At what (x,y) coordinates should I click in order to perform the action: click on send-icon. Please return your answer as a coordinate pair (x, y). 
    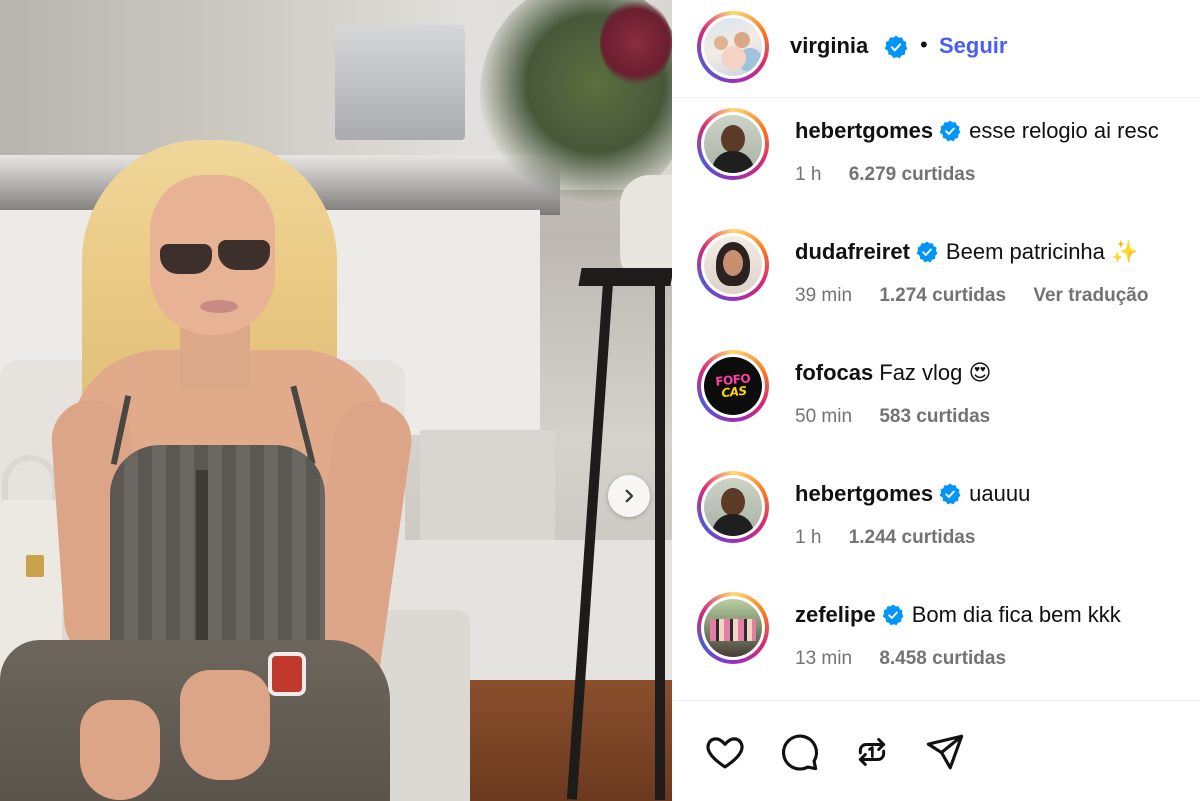
    Looking at the image, I should click on (945, 752).